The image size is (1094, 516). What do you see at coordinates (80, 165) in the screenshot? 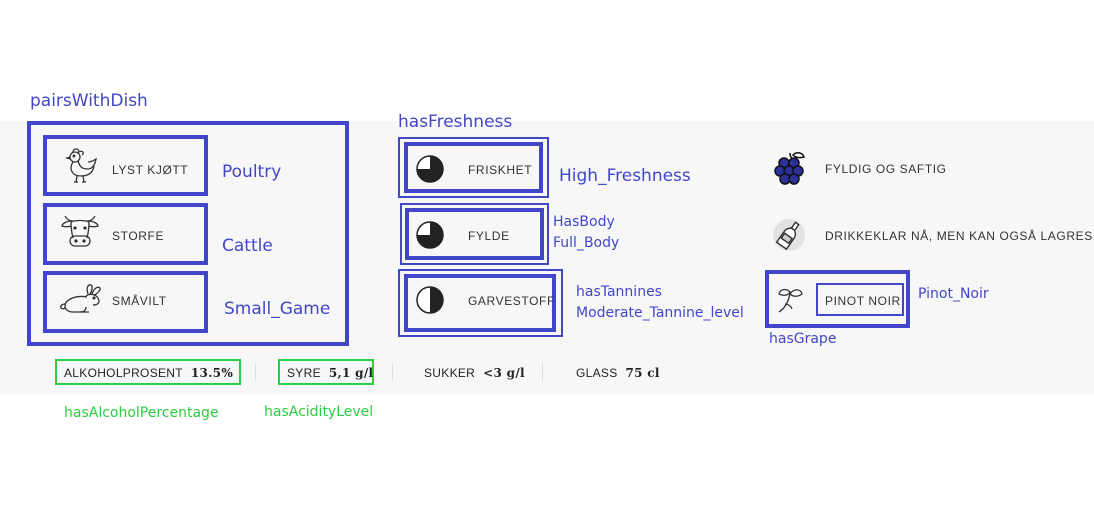
I see `chicken-icon` at bounding box center [80, 165].